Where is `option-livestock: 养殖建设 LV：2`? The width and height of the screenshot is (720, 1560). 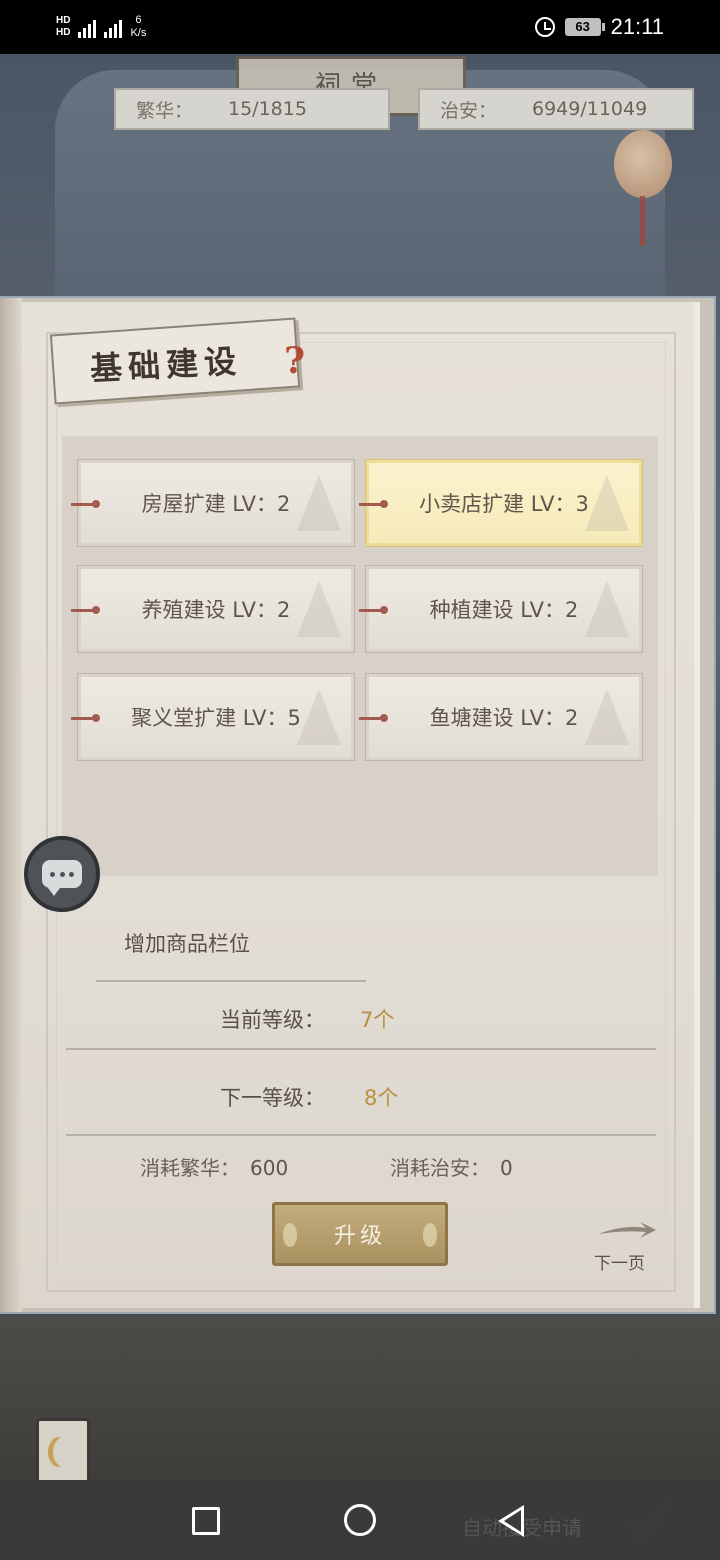
option-livestock: 养殖建设 LV：2 is located at coordinates (213, 609).